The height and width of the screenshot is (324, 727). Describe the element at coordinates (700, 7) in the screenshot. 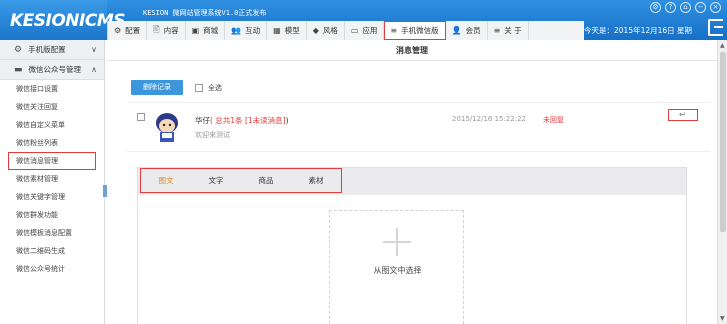

I see `minimize-icon: −` at that location.